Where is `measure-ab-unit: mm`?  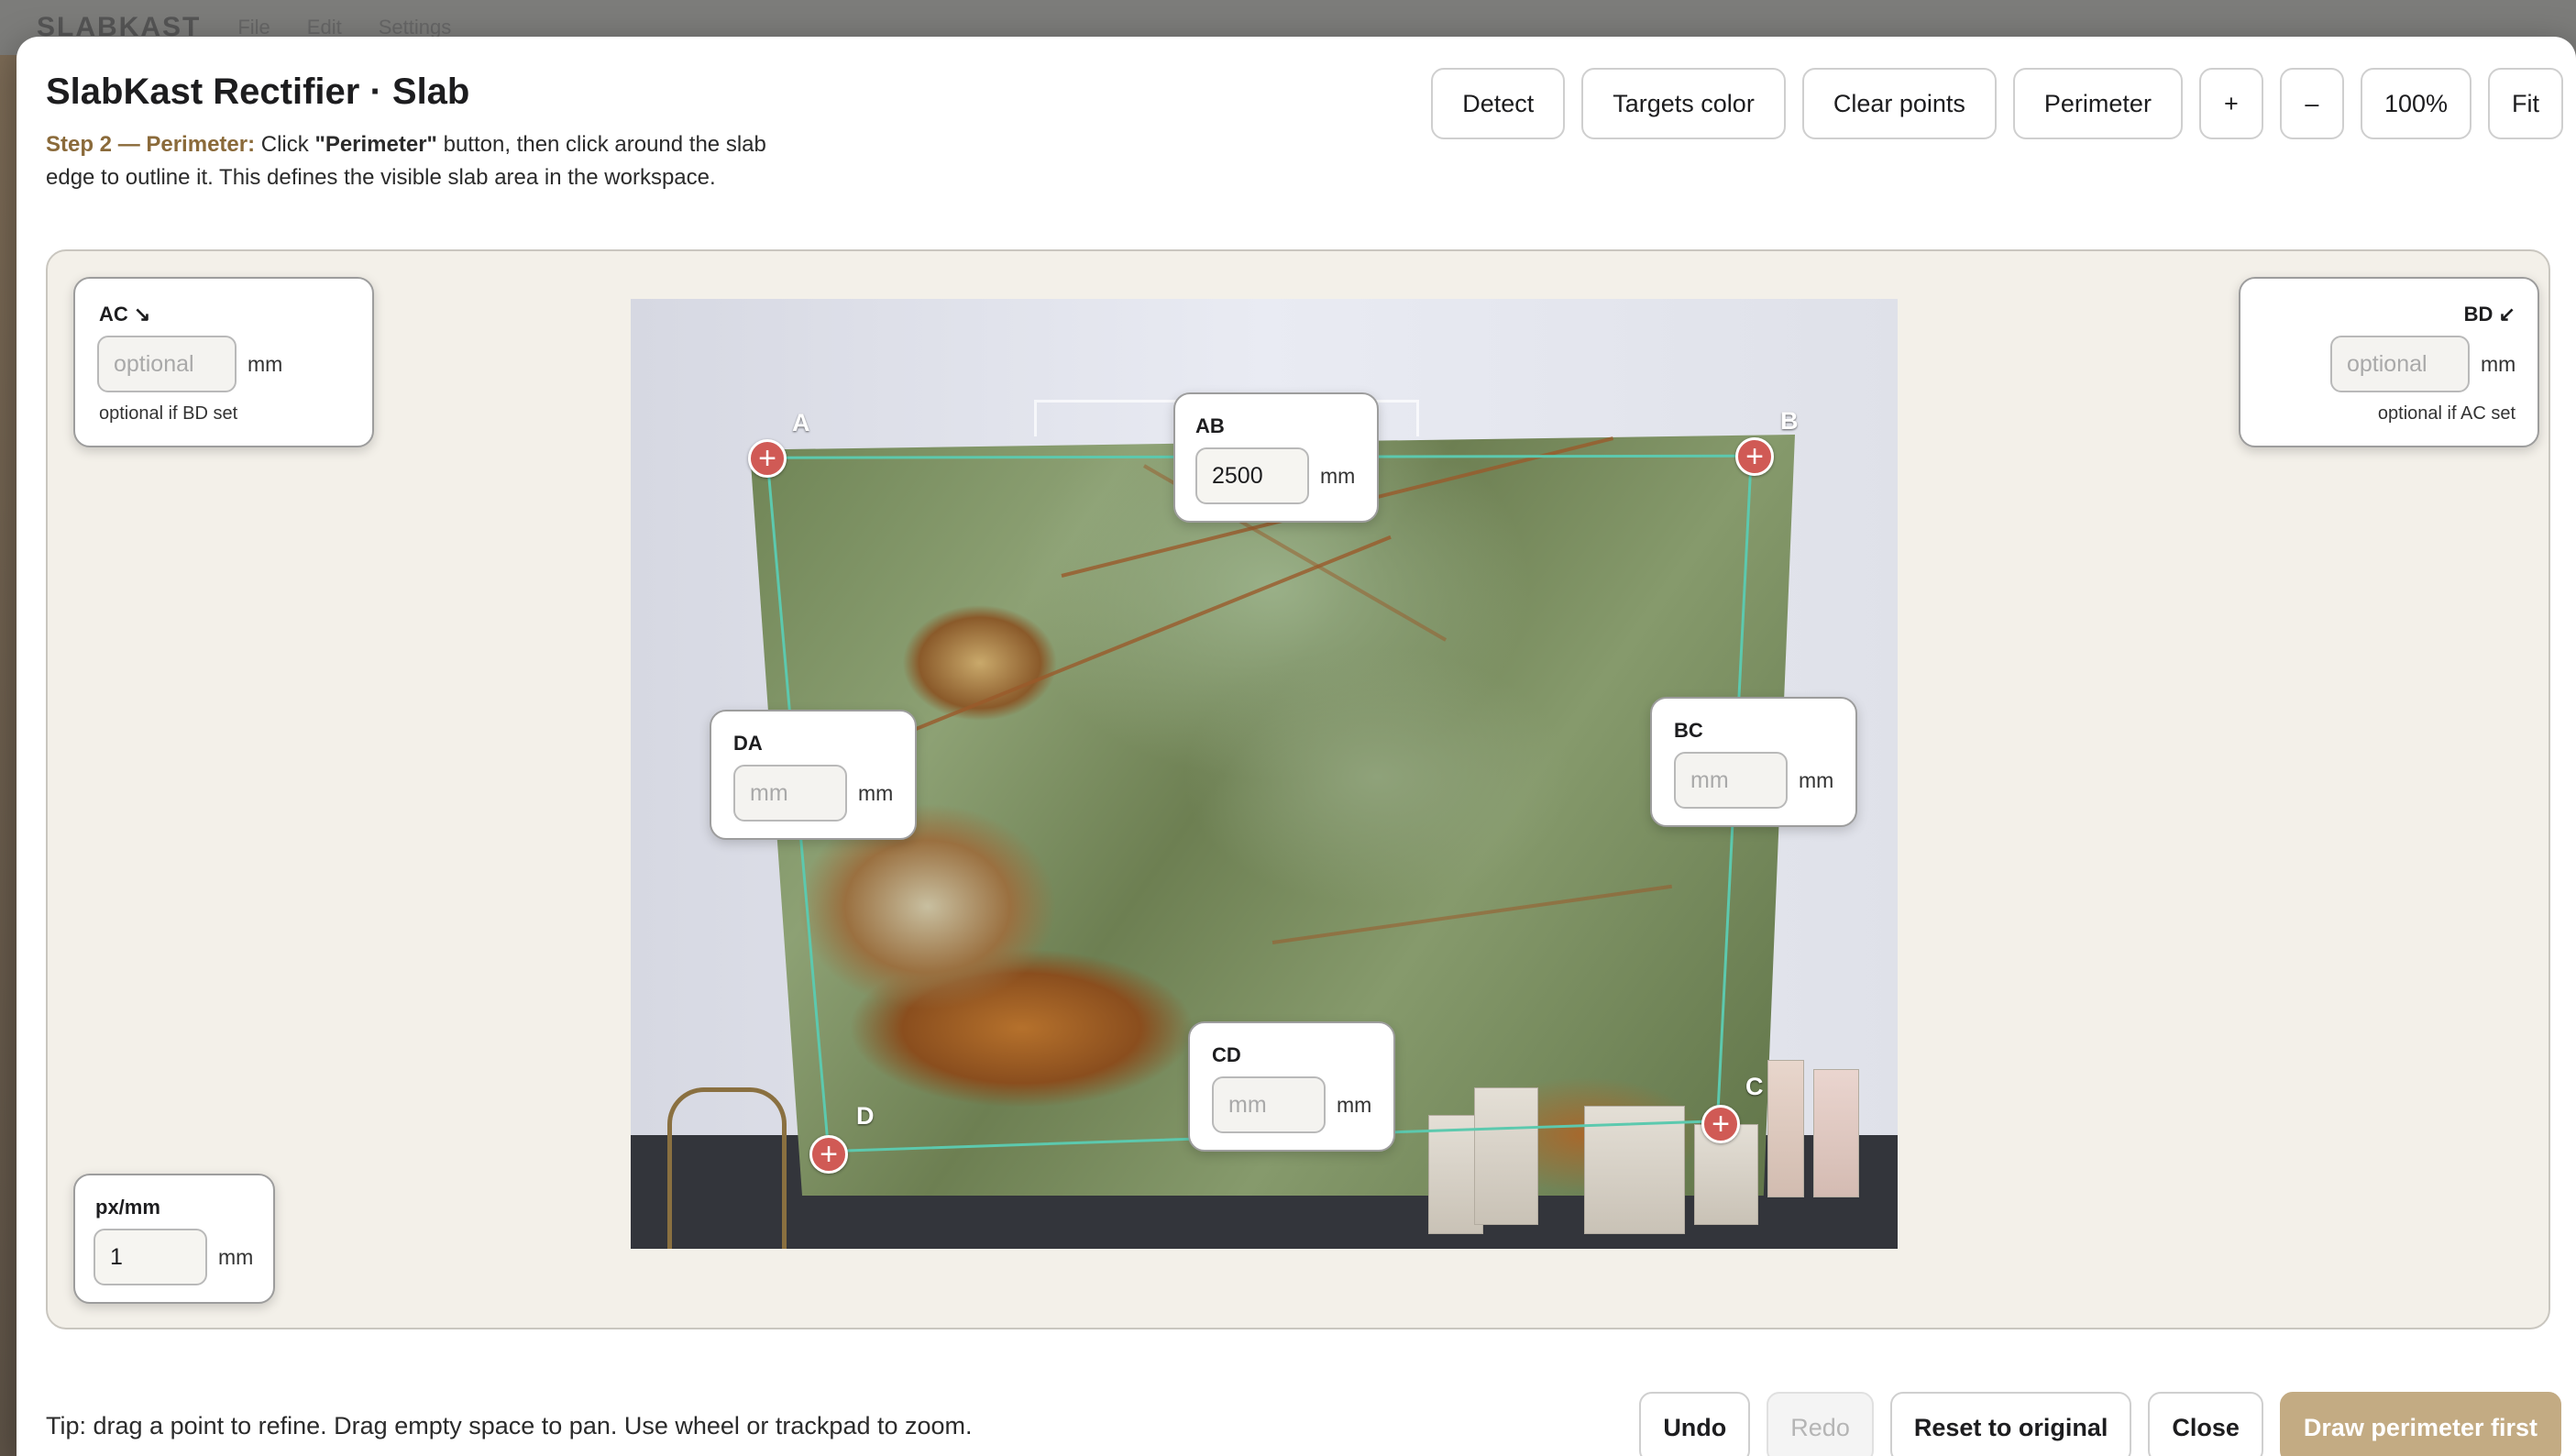 measure-ab-unit: mm is located at coordinates (1338, 476).